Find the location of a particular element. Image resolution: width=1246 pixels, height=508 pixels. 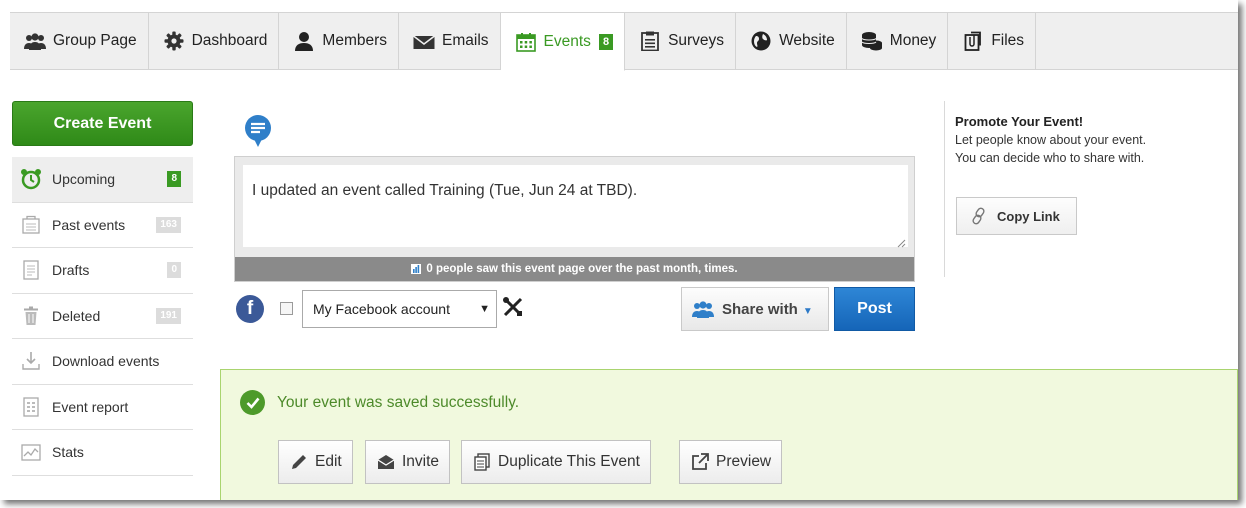

duplicate-icon is located at coordinates (482, 462).